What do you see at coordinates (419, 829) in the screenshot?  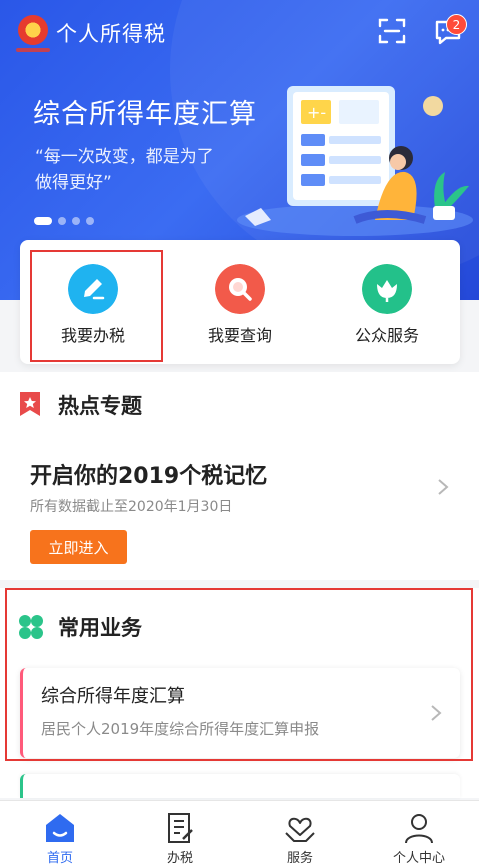 I see `user-icon` at bounding box center [419, 829].